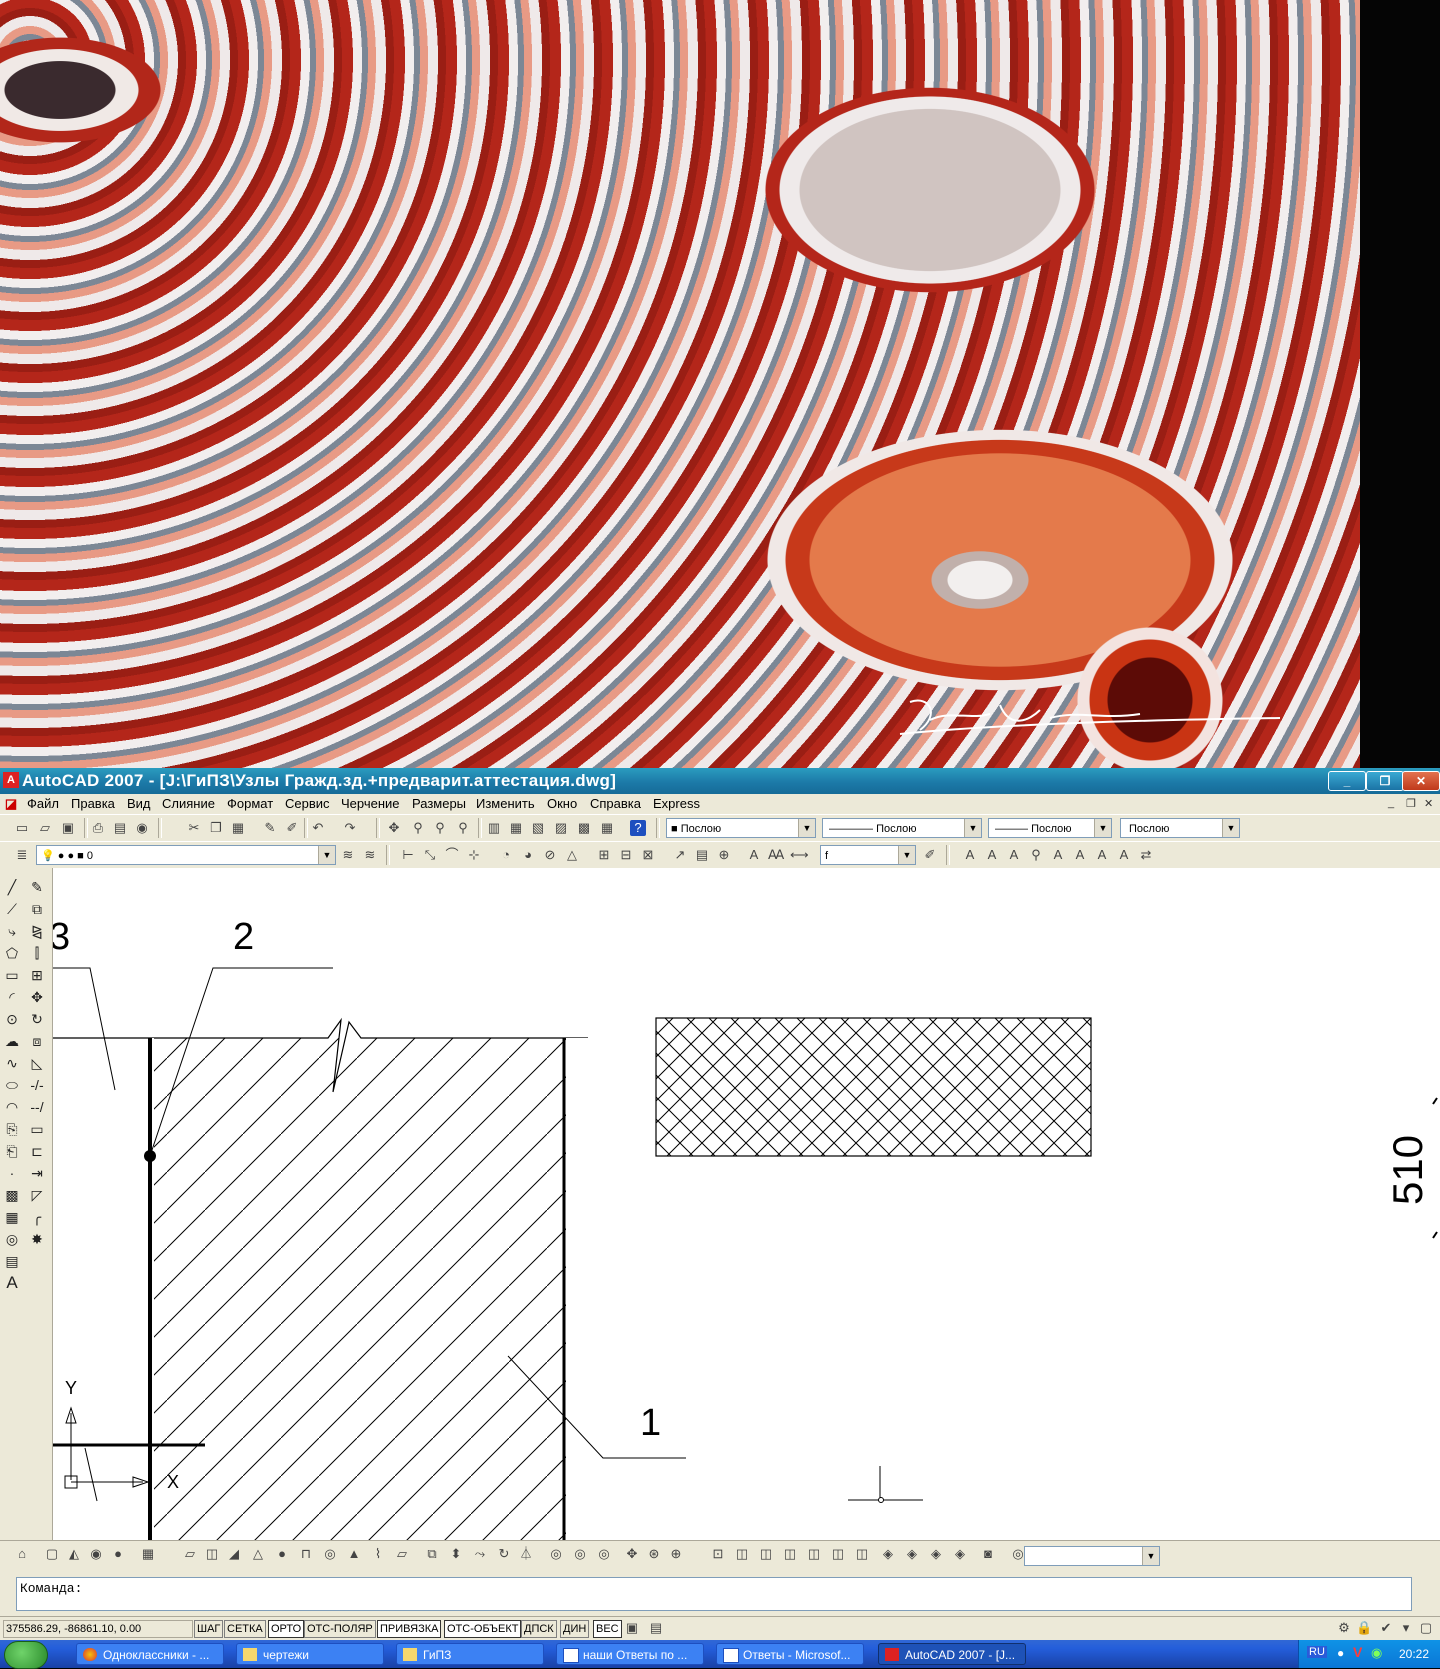  I want to click on color-combo: ■ Послою ▼, so click(741, 828).